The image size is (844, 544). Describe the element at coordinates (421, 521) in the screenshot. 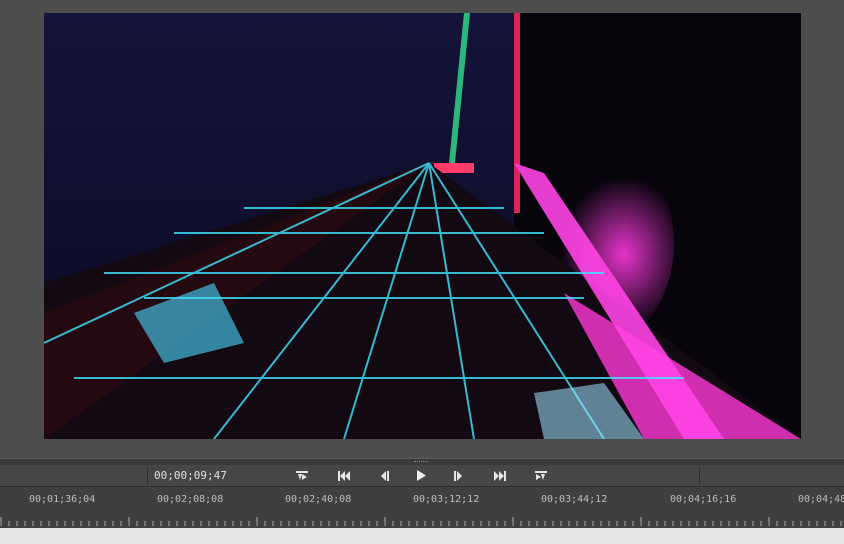

I see `ruler-ticks` at that location.